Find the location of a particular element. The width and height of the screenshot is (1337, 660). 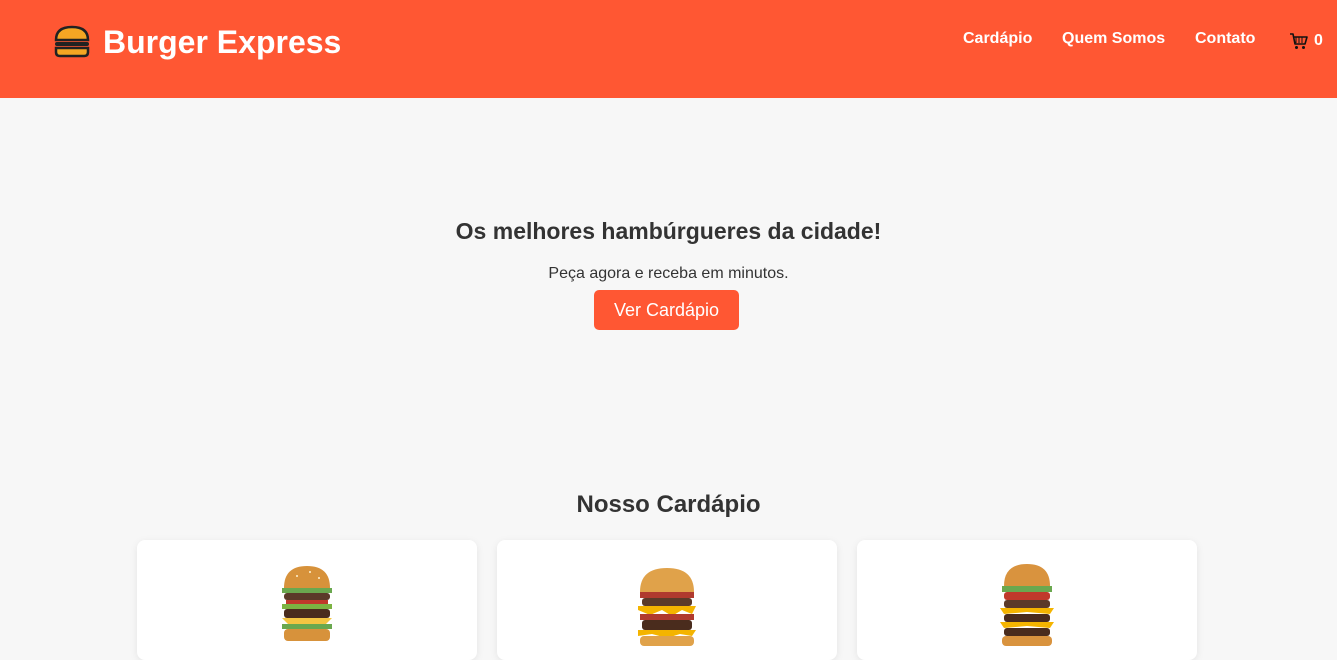

view-menu-button: Ver Cardápio is located at coordinates (666, 310).